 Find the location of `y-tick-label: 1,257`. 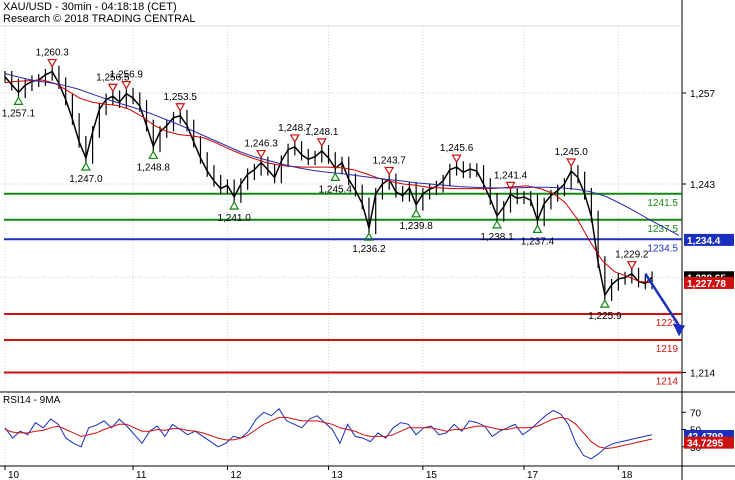

y-tick-label: 1,257 is located at coordinates (702, 94).